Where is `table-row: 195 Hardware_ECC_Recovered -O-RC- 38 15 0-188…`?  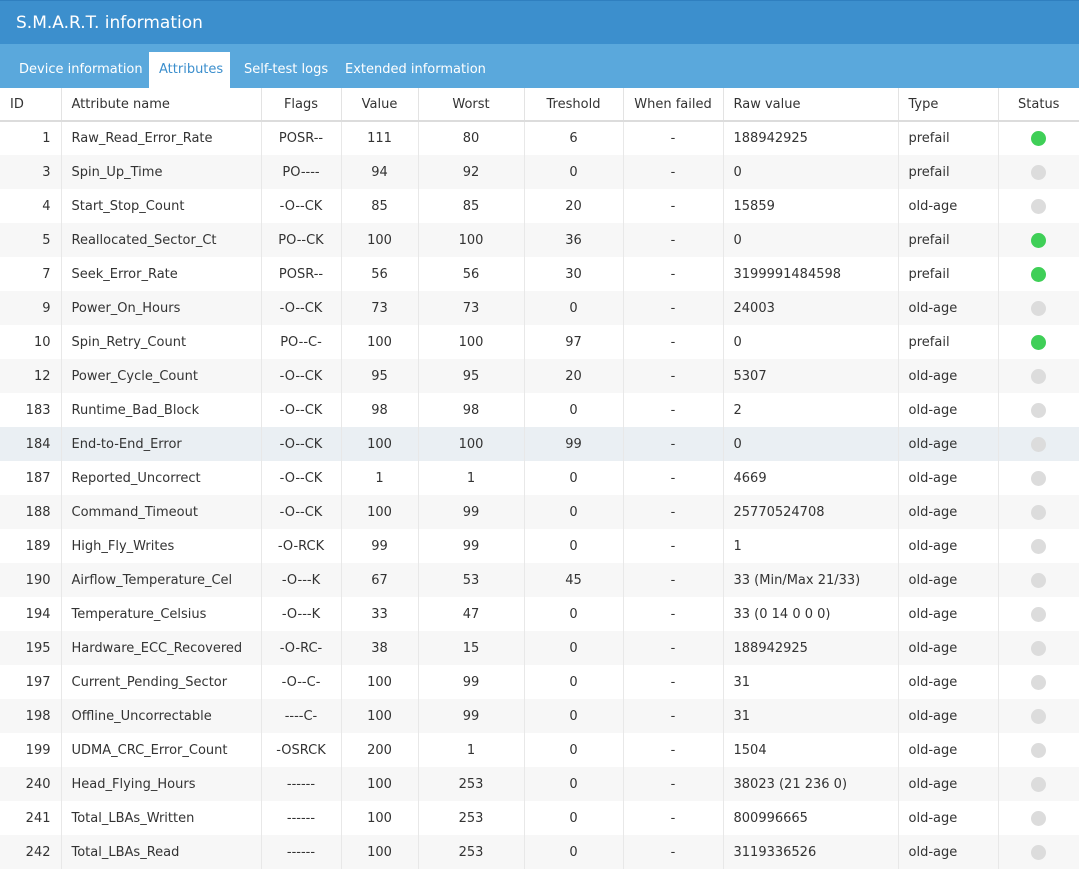 table-row: 195 Hardware_ECC_Recovered -O-RC- 38 15 0-188… is located at coordinates (539, 648).